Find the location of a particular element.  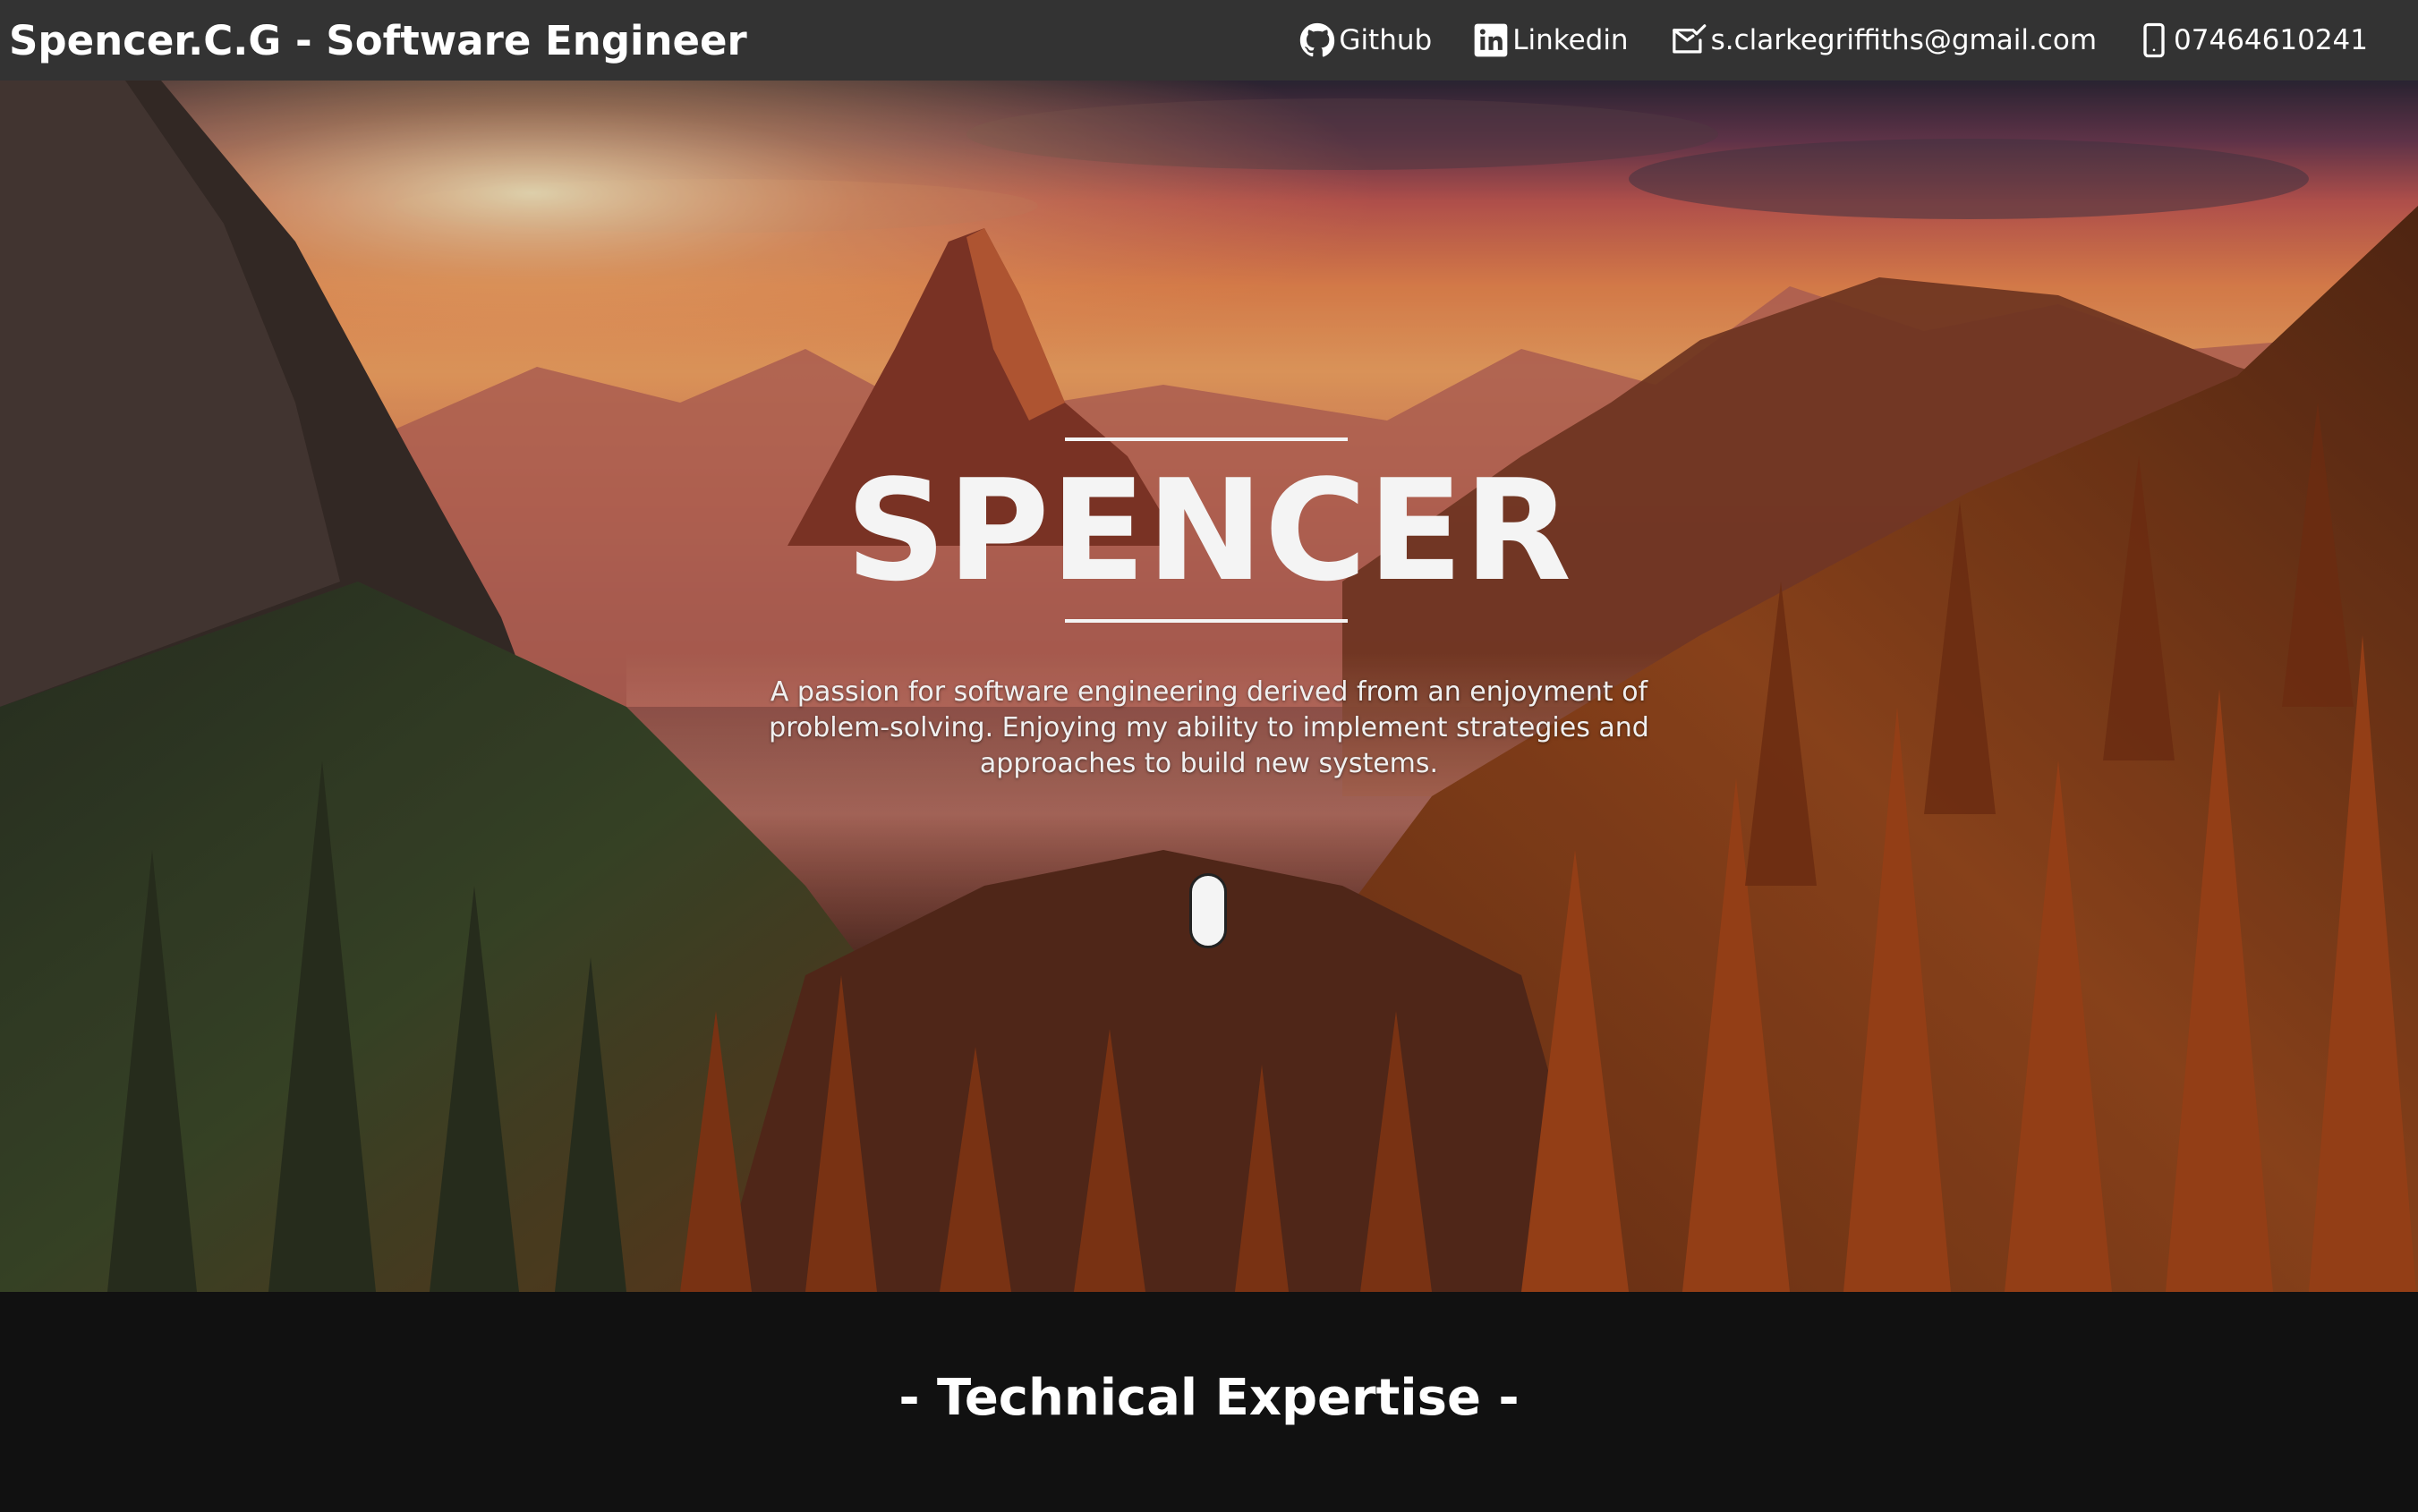

site-brand: Spencer.C.G - Software Engineer is located at coordinates (378, 40).